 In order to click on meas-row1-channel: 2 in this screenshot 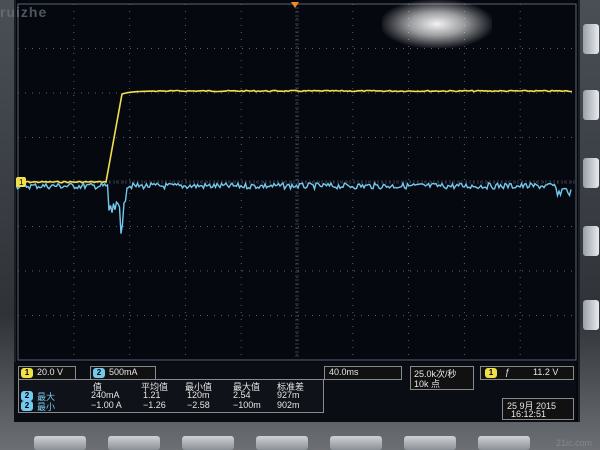, I will do `click(27, 396)`.